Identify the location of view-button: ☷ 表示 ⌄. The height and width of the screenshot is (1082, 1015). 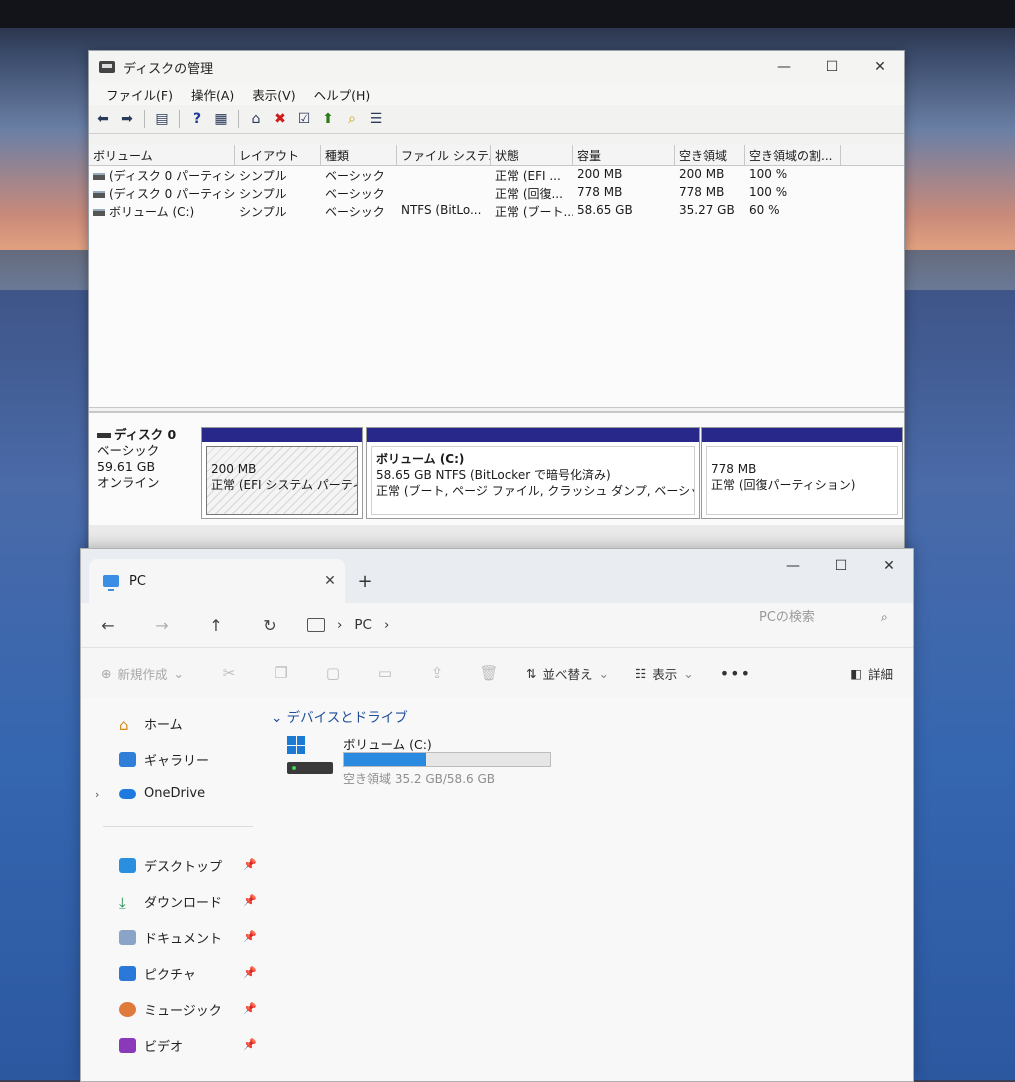
(664, 673).